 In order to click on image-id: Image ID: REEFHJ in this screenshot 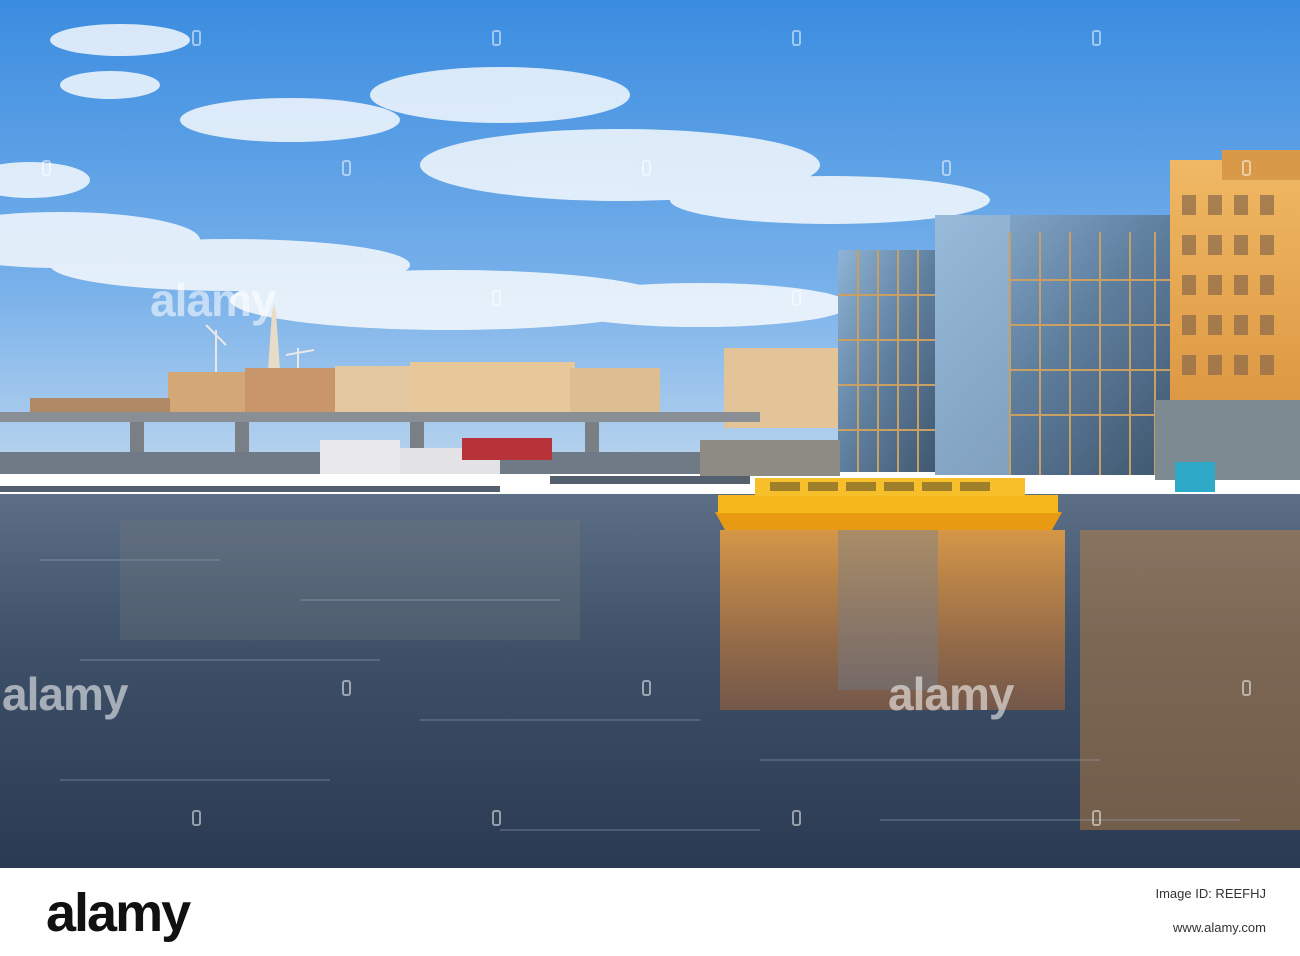, I will do `click(1210, 893)`.